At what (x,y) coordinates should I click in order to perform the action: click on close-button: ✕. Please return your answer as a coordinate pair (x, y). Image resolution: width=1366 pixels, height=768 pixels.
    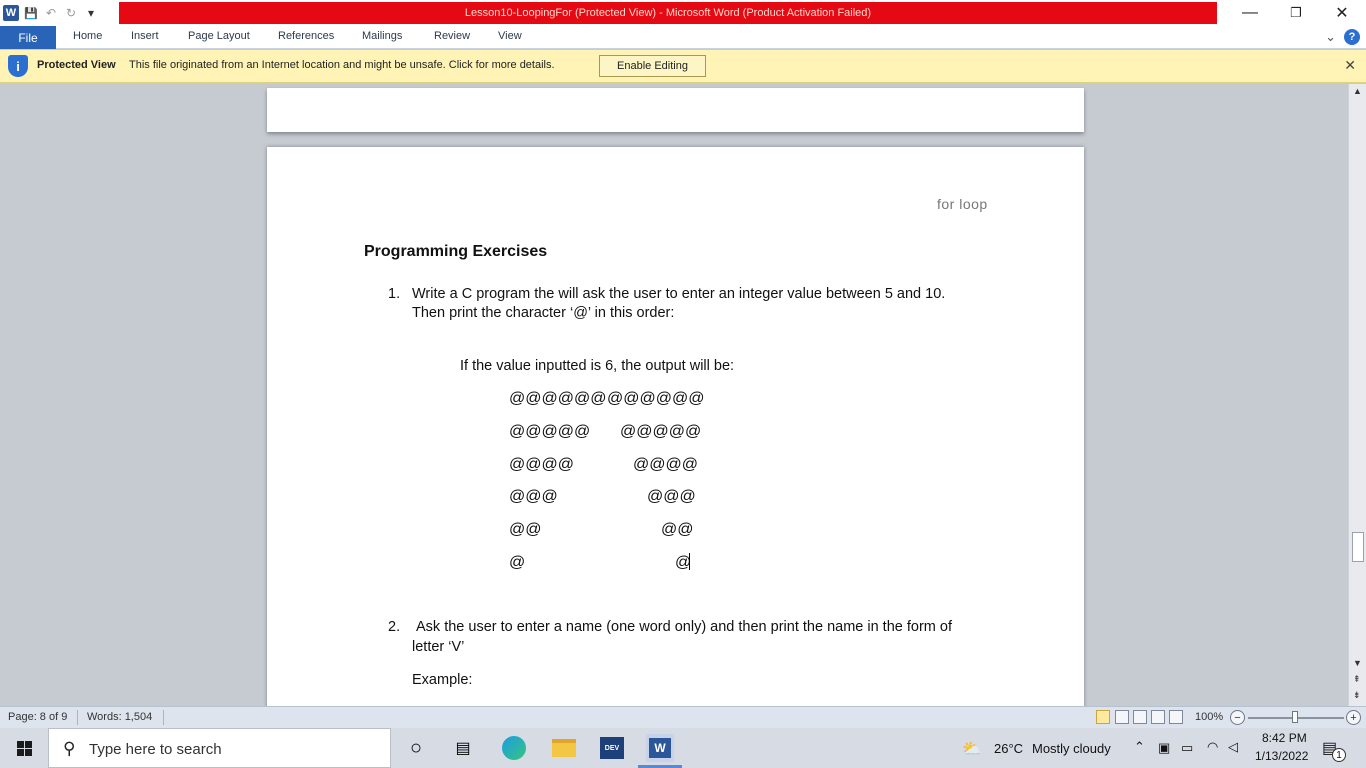
    Looking at the image, I should click on (1342, 13).